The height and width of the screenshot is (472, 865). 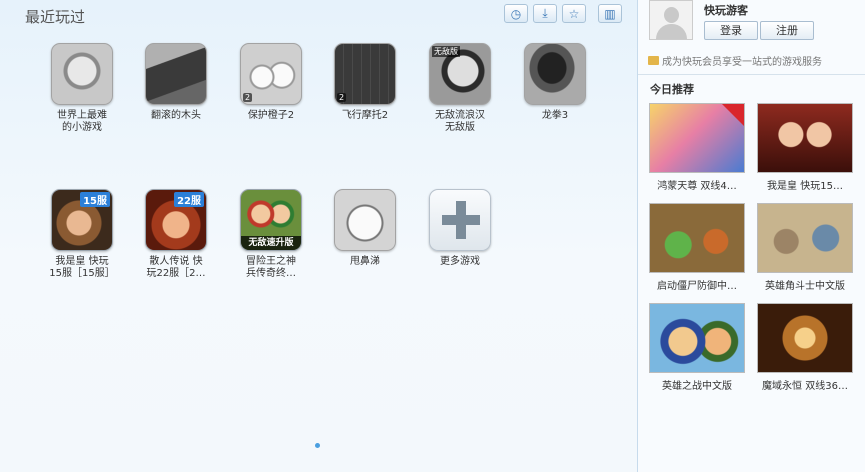 What do you see at coordinates (189, 199) in the screenshot?
I see `server-badge: 22服` at bounding box center [189, 199].